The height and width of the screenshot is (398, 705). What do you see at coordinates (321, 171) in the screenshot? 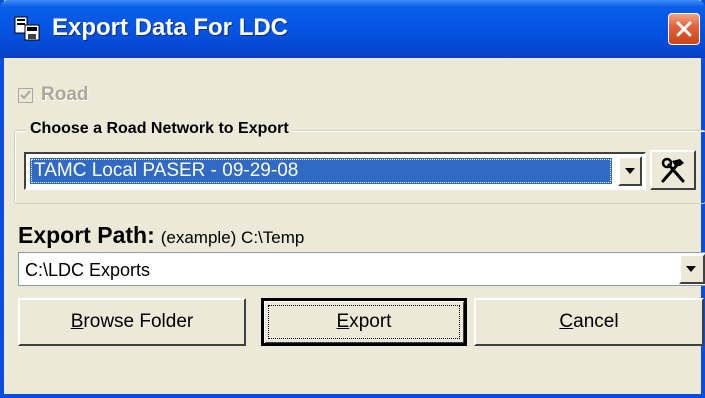
I see `road-network-selected-value: TAMC Local PASER - 09-29-08` at bounding box center [321, 171].